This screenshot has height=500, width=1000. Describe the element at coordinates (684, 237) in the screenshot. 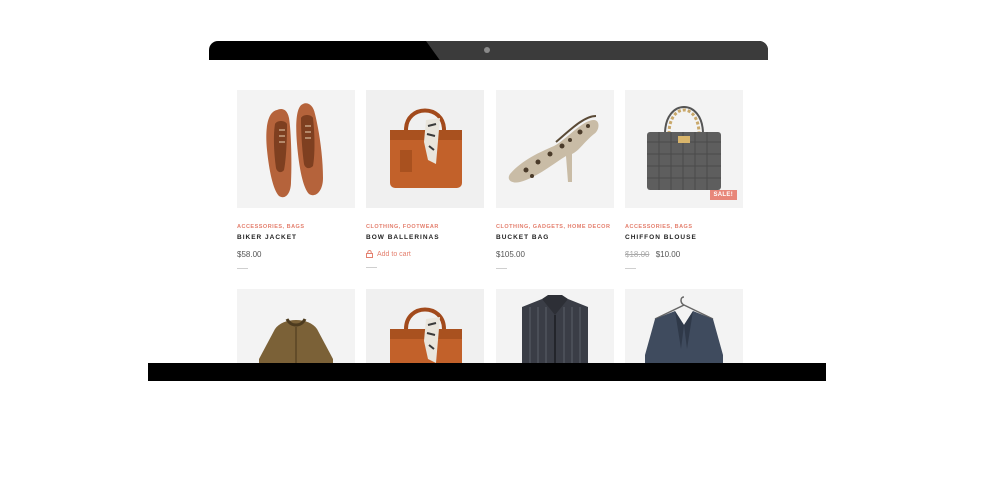

I see `product-title: CHIFFON BLOUSE` at that location.